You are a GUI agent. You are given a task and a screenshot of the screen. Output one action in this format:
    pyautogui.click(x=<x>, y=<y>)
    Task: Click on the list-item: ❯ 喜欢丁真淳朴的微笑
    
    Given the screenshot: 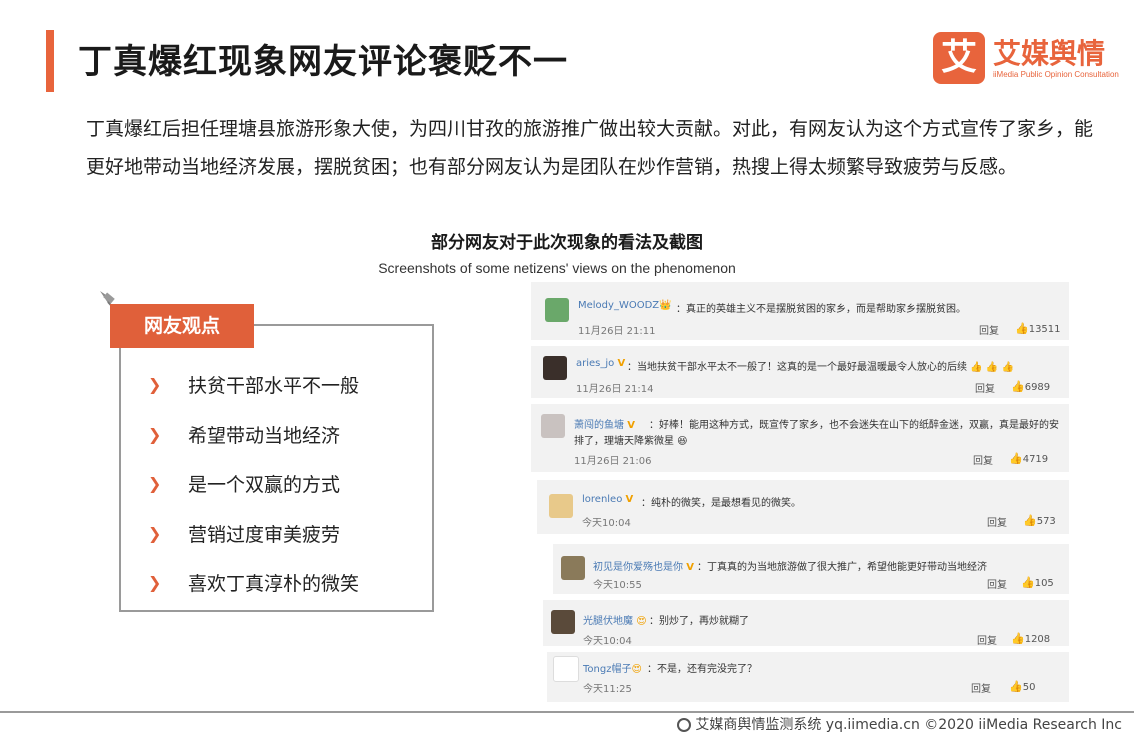 What is the action you would take?
    pyautogui.click(x=253, y=583)
    